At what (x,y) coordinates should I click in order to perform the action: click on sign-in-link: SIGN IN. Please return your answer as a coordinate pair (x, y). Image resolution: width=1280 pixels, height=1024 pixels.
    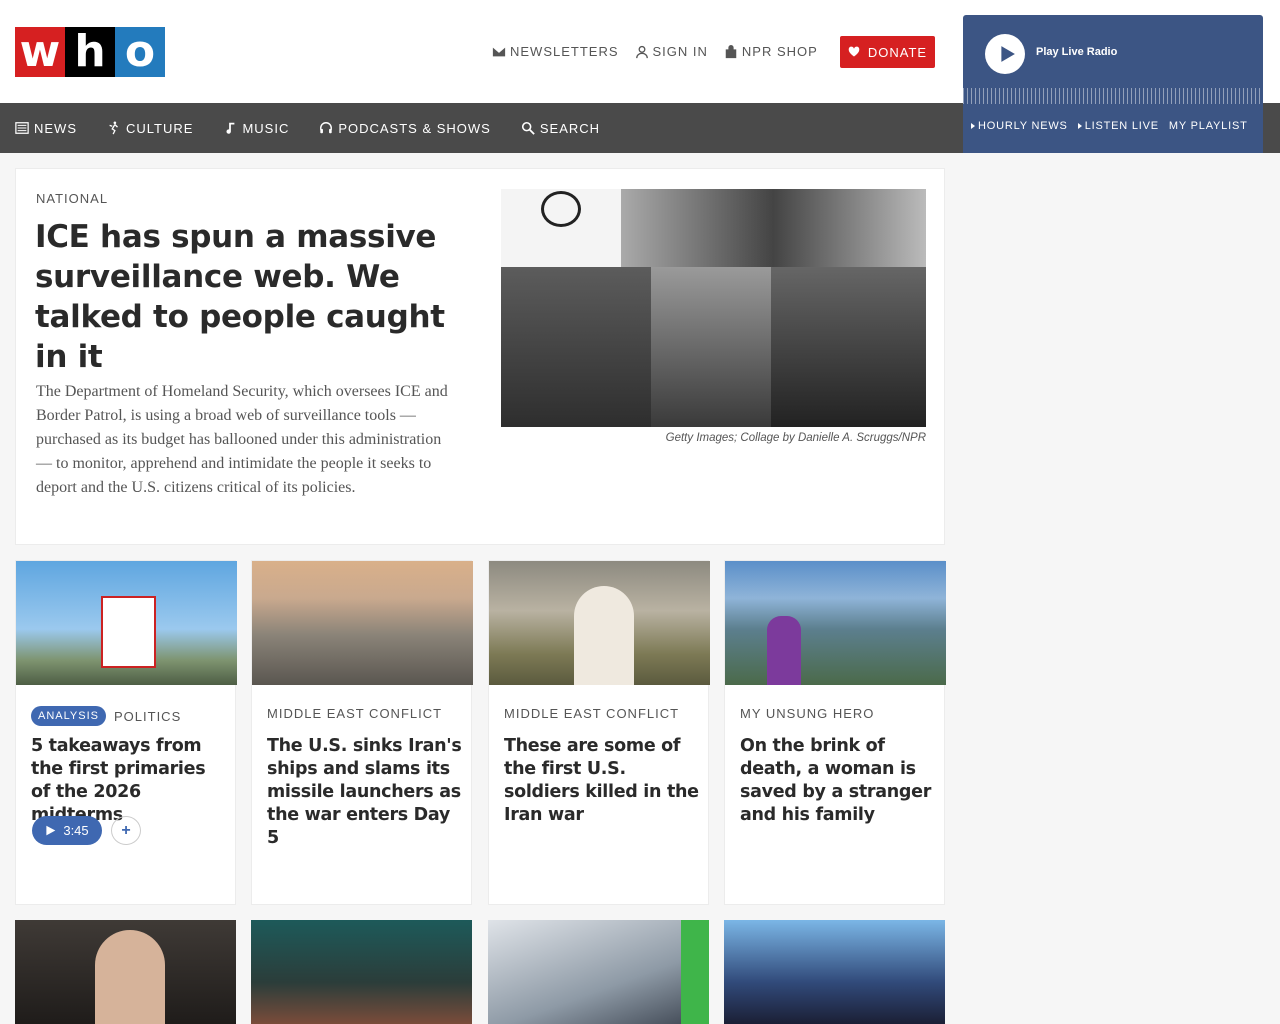
    Looking at the image, I should click on (671, 51).